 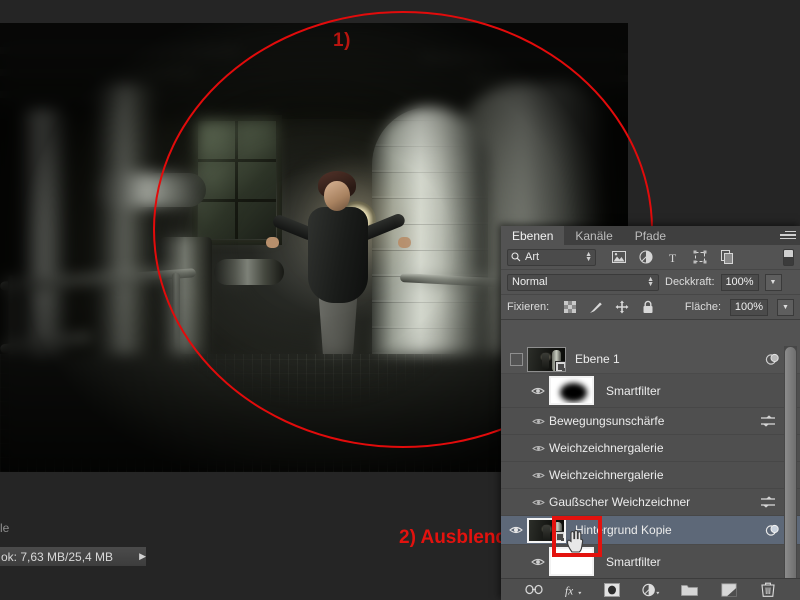 What do you see at coordinates (645, 257) in the screenshot?
I see `adjustment-layer-filter-icon` at bounding box center [645, 257].